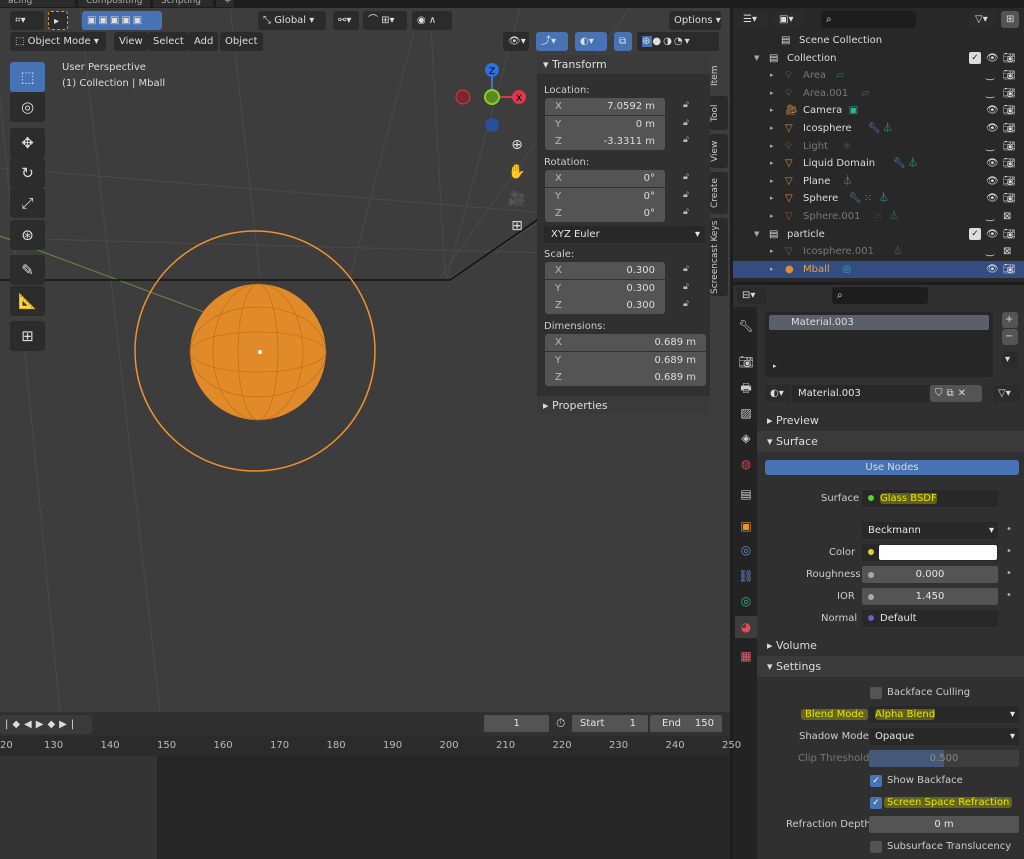 The height and width of the screenshot is (859, 1024). What do you see at coordinates (686, 723) in the screenshot?
I see `end-frame-field: End 150` at bounding box center [686, 723].